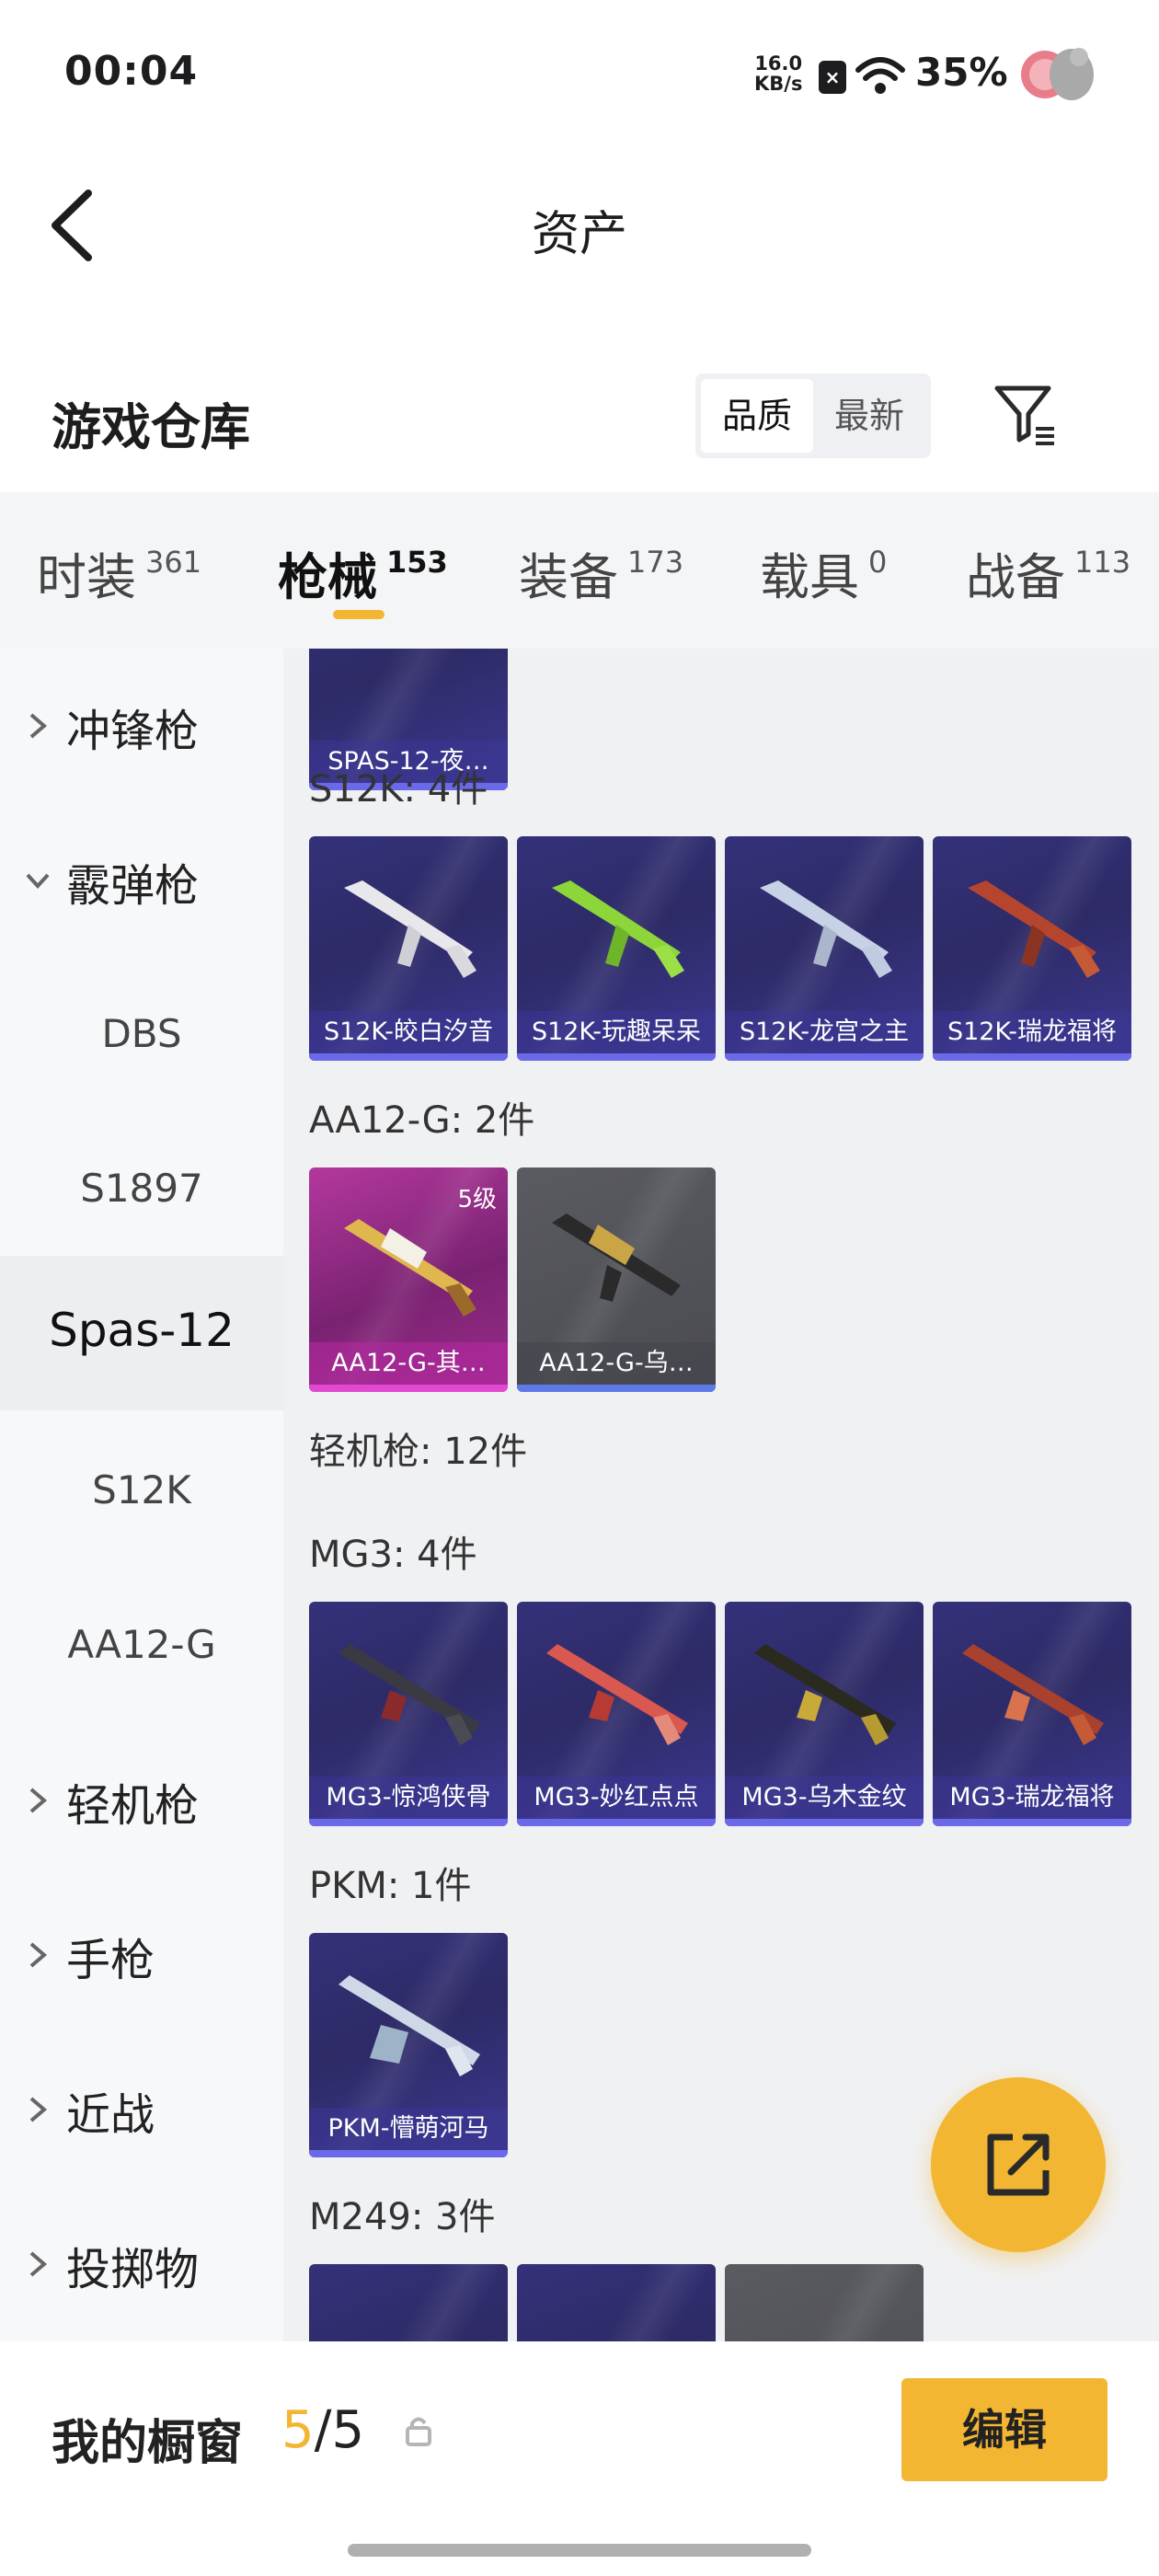 This screenshot has width=1159, height=2576. I want to click on sidebar-subitem-dbs: DBS, so click(141, 1035).